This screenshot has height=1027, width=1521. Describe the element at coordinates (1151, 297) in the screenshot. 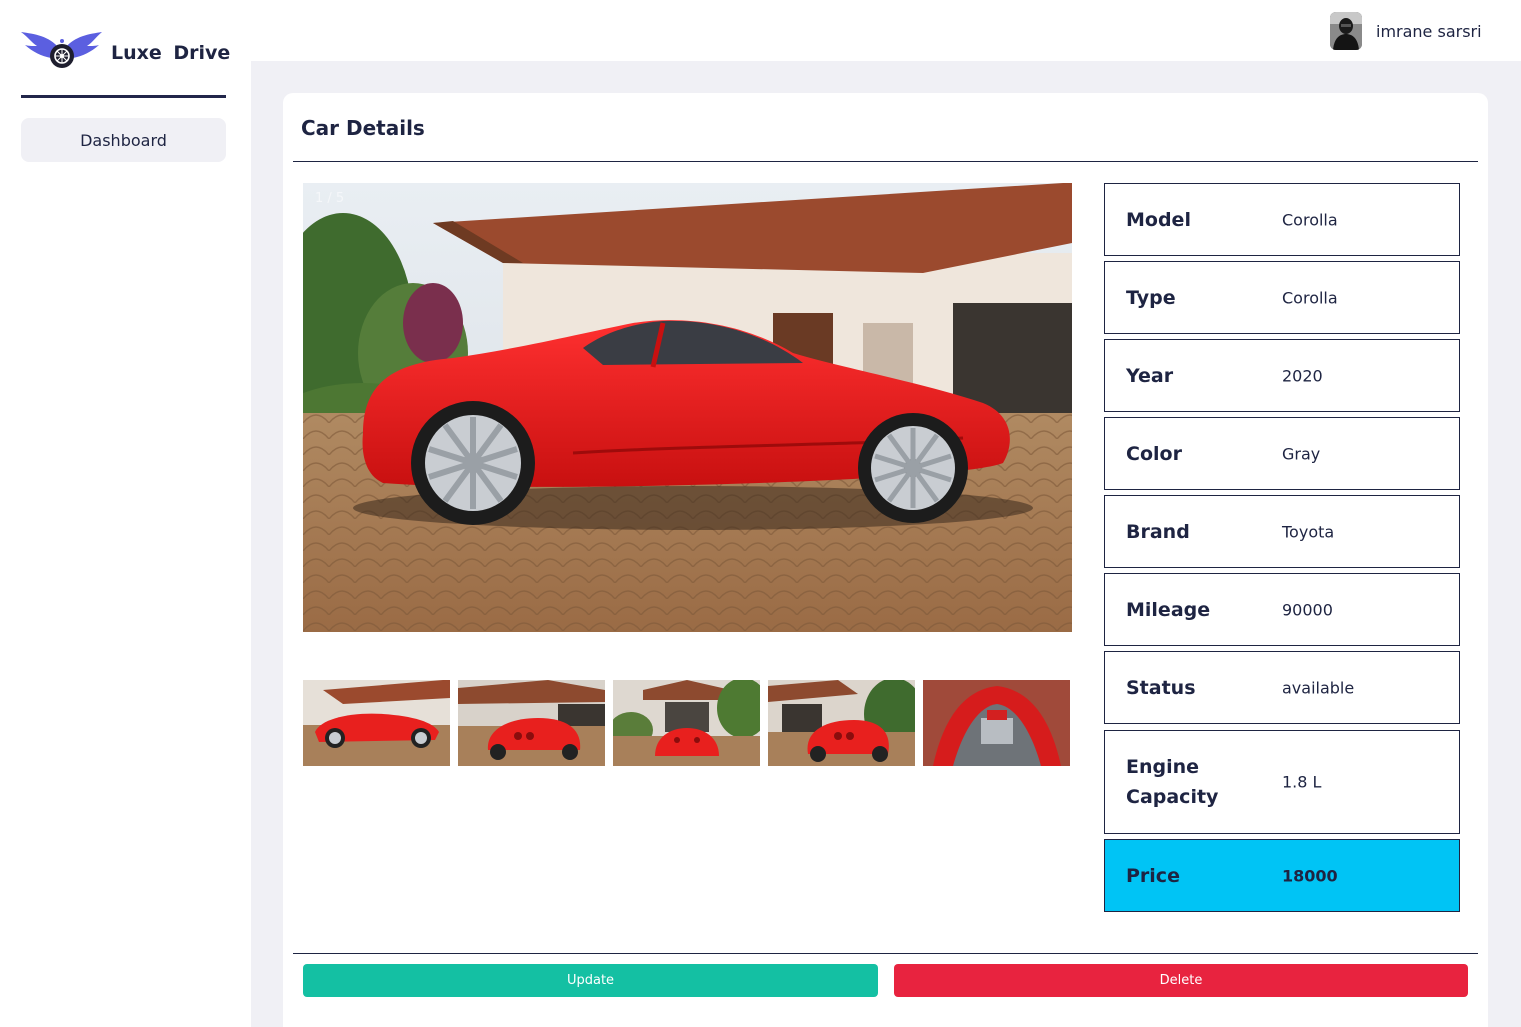

I see `detail-label: Type` at that location.